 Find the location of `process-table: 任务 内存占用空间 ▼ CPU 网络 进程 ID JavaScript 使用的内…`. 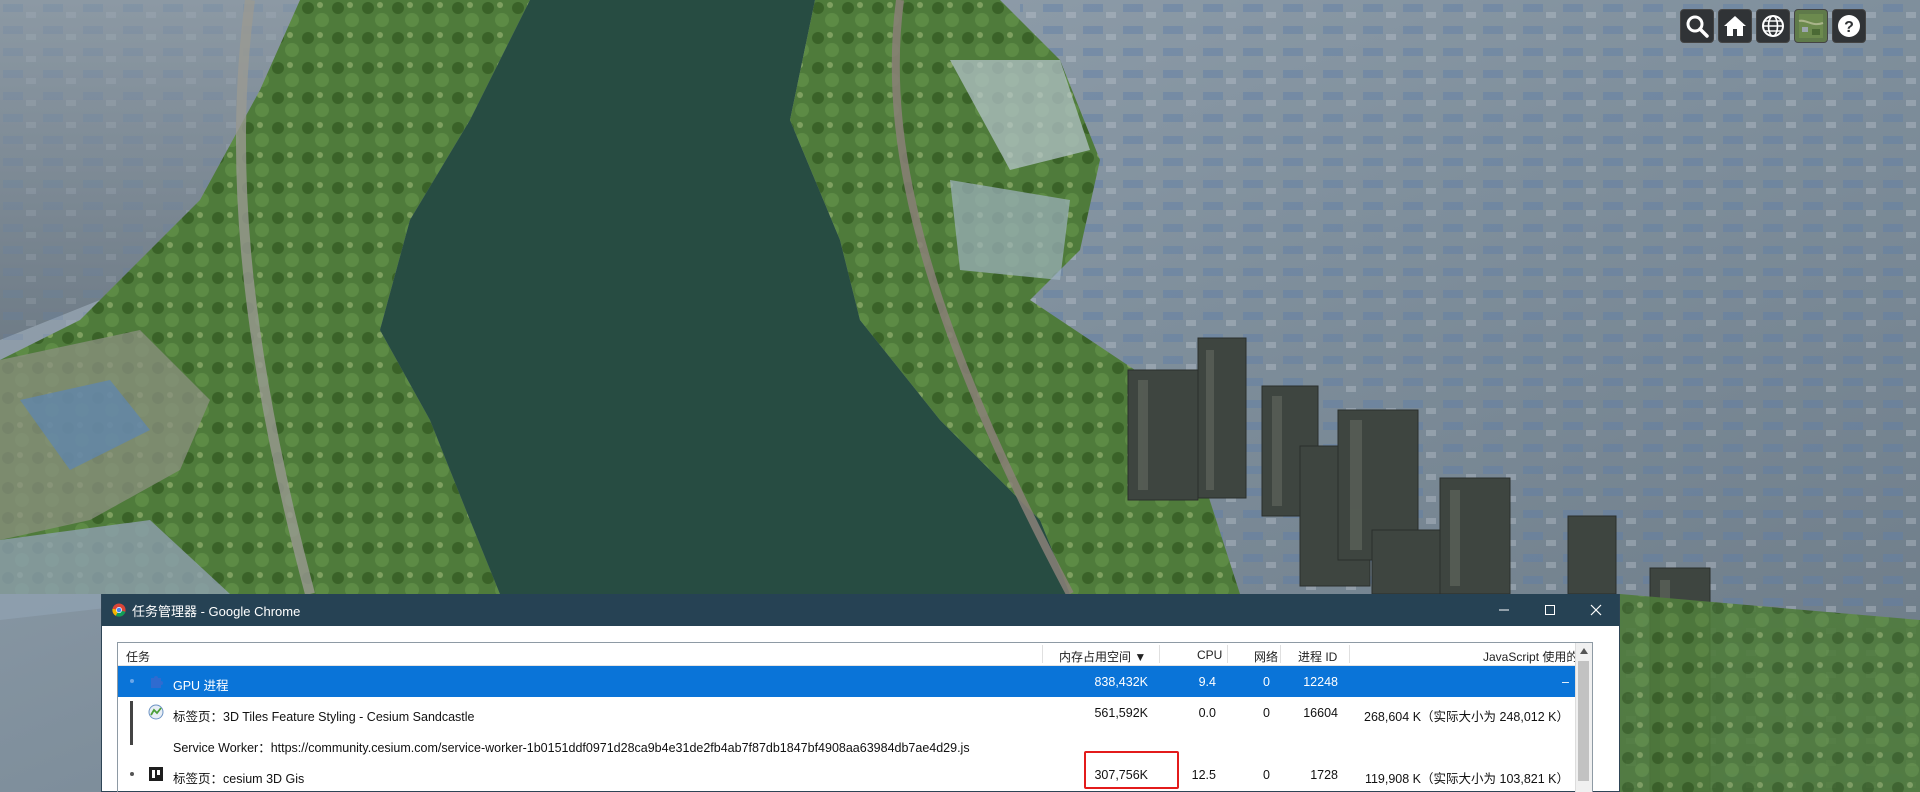

process-table: 任务 内存占用空间 ▼ CPU 网络 进程 ID JavaScript 使用的内… is located at coordinates (855, 717).